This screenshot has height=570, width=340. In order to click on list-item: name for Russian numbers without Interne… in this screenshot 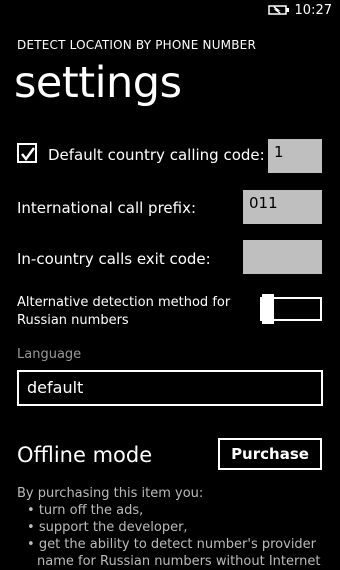, I will do `click(179, 561)`.